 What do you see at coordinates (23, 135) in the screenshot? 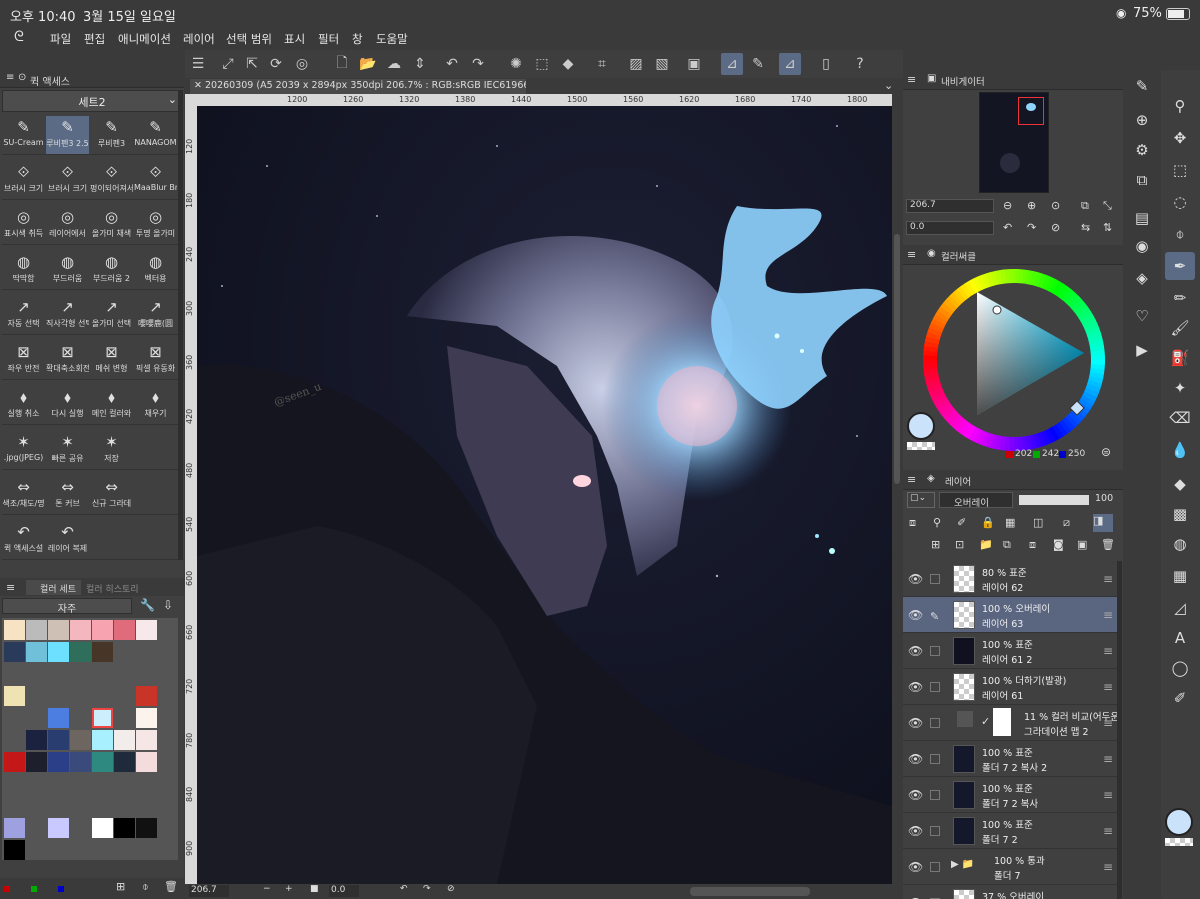
I see `quick-access-item: ✎ SU-Cream` at bounding box center [23, 135].